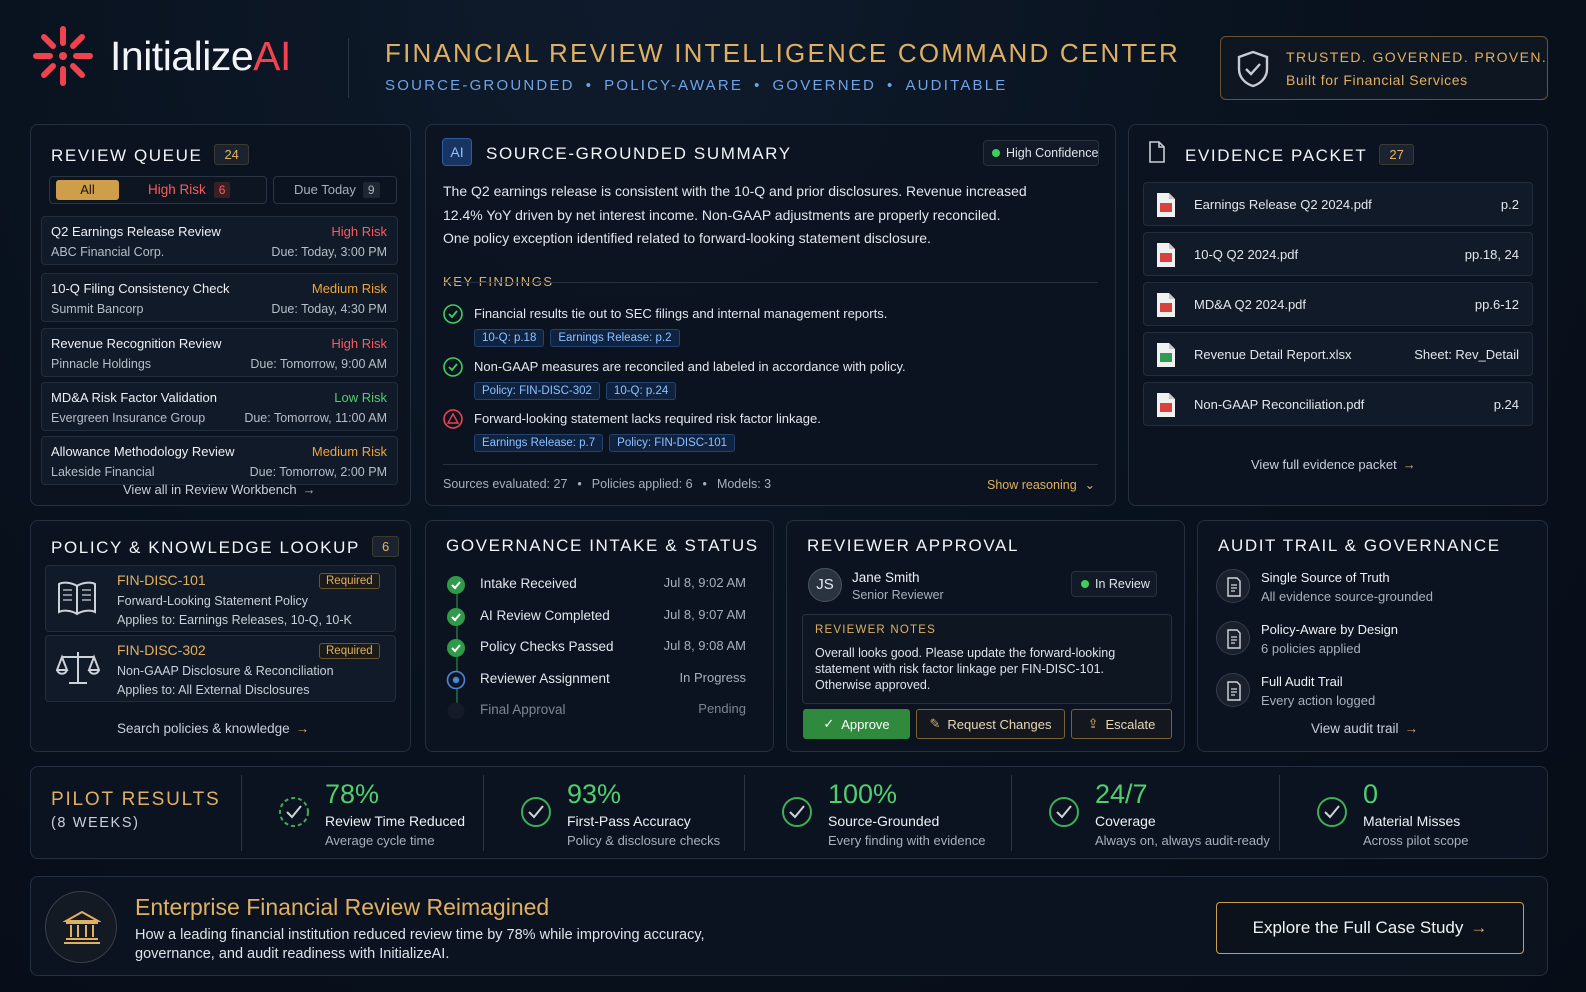  Describe the element at coordinates (108, 252) in the screenshot. I see `queue-item-org: ABC Financial Corp.` at that location.